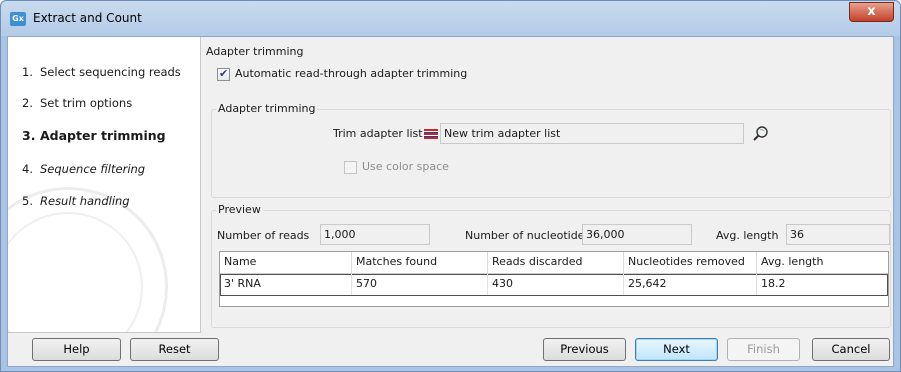 Image resolution: width=901 pixels, height=372 pixels. Describe the element at coordinates (761, 134) in the screenshot. I see `search-icon` at that location.